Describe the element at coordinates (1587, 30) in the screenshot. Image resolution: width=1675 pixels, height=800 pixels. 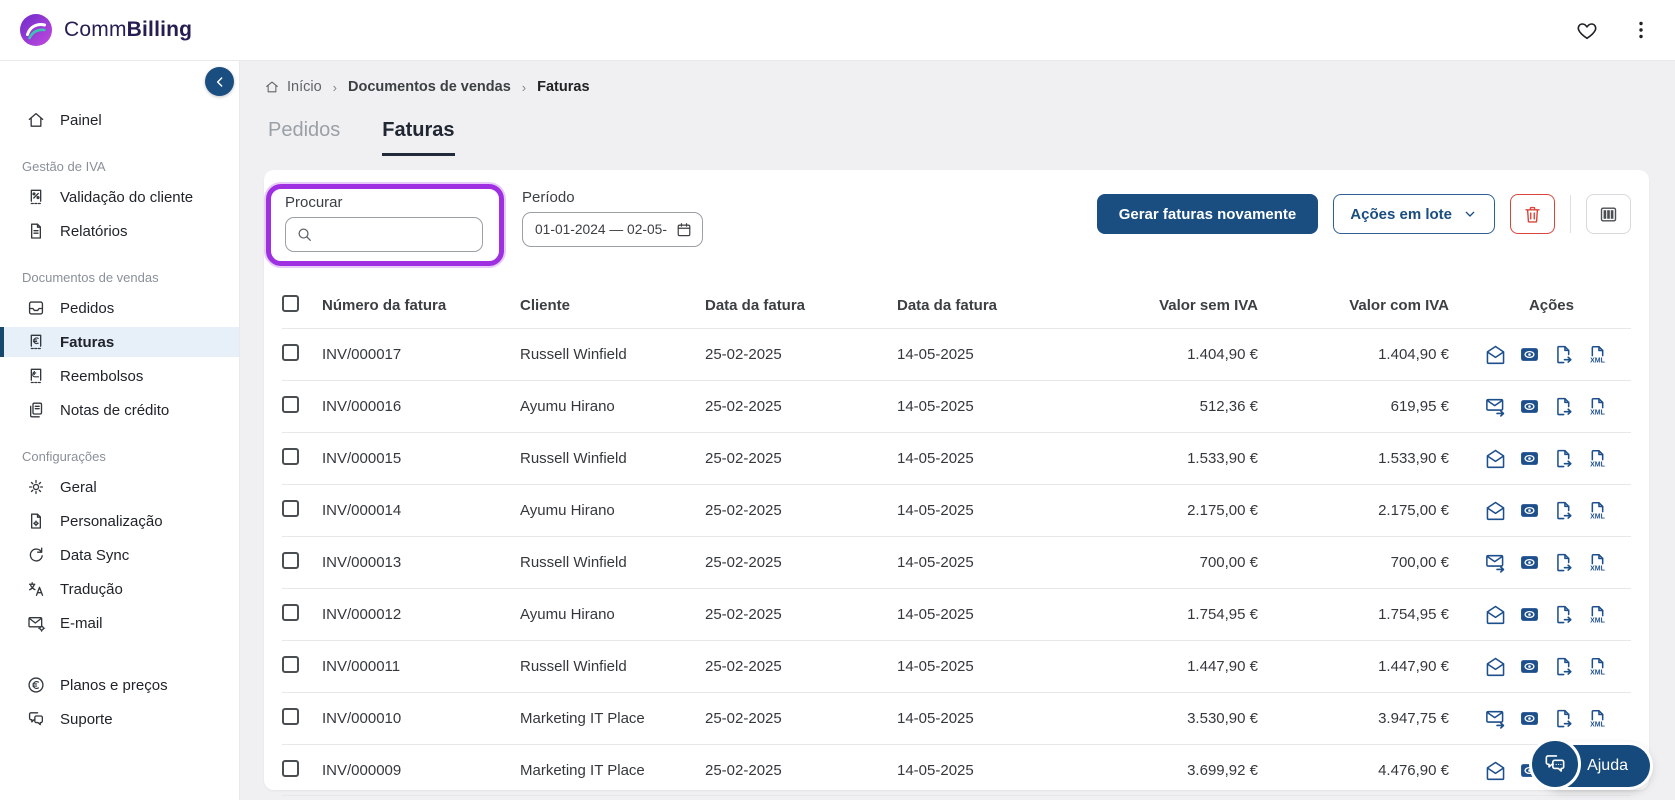
I see `heart-icon` at that location.